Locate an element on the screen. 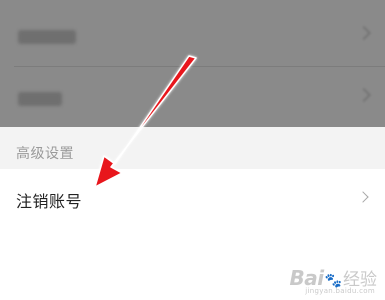 The width and height of the screenshot is (385, 300). divider is located at coordinates (199, 66).